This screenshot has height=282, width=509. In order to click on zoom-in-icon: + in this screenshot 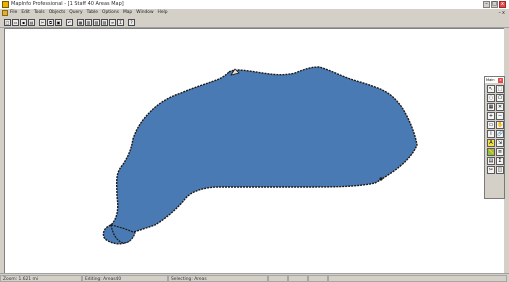, I will do `click(491, 116)`.